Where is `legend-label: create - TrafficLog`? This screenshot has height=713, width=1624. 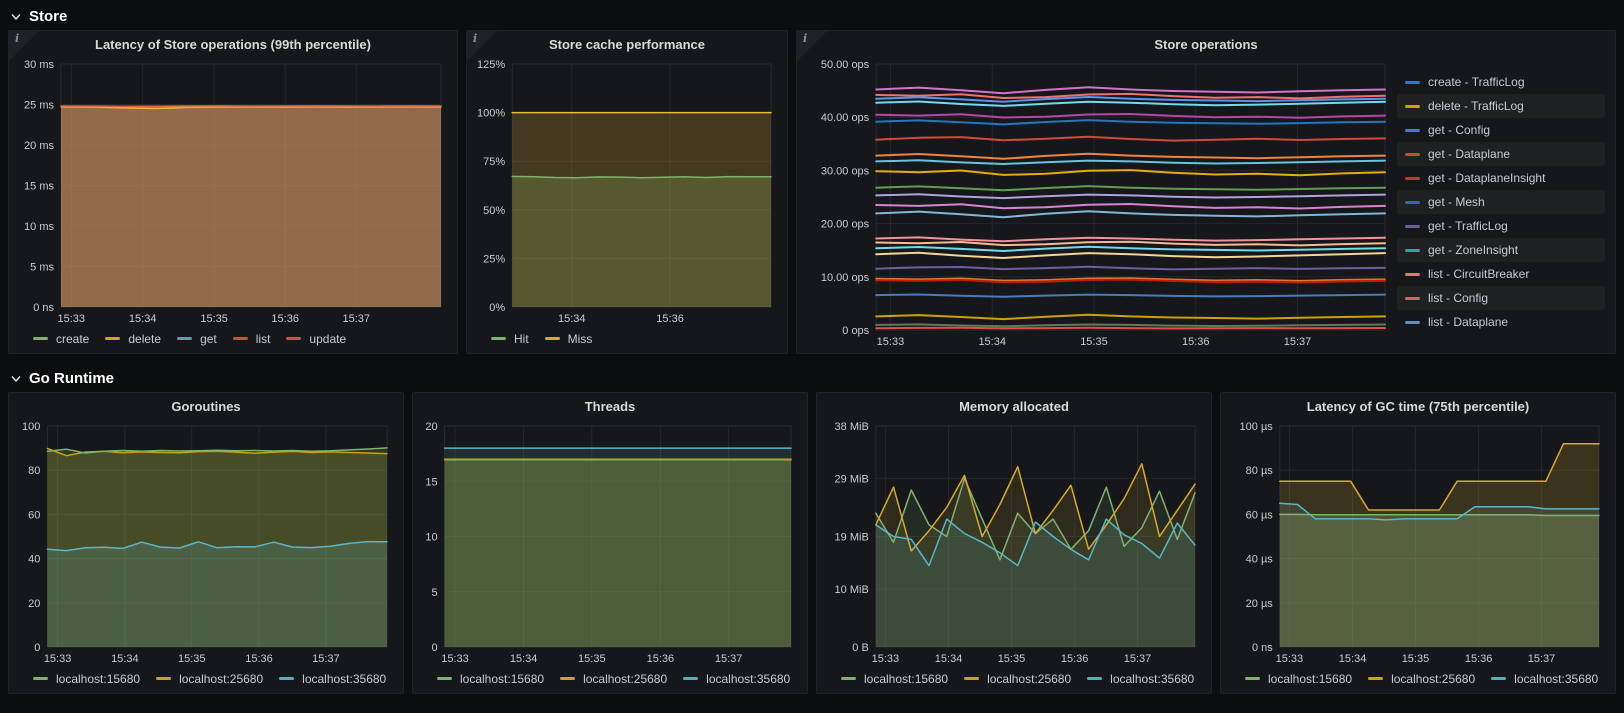
legend-label: create - TrafficLog is located at coordinates (1476, 82).